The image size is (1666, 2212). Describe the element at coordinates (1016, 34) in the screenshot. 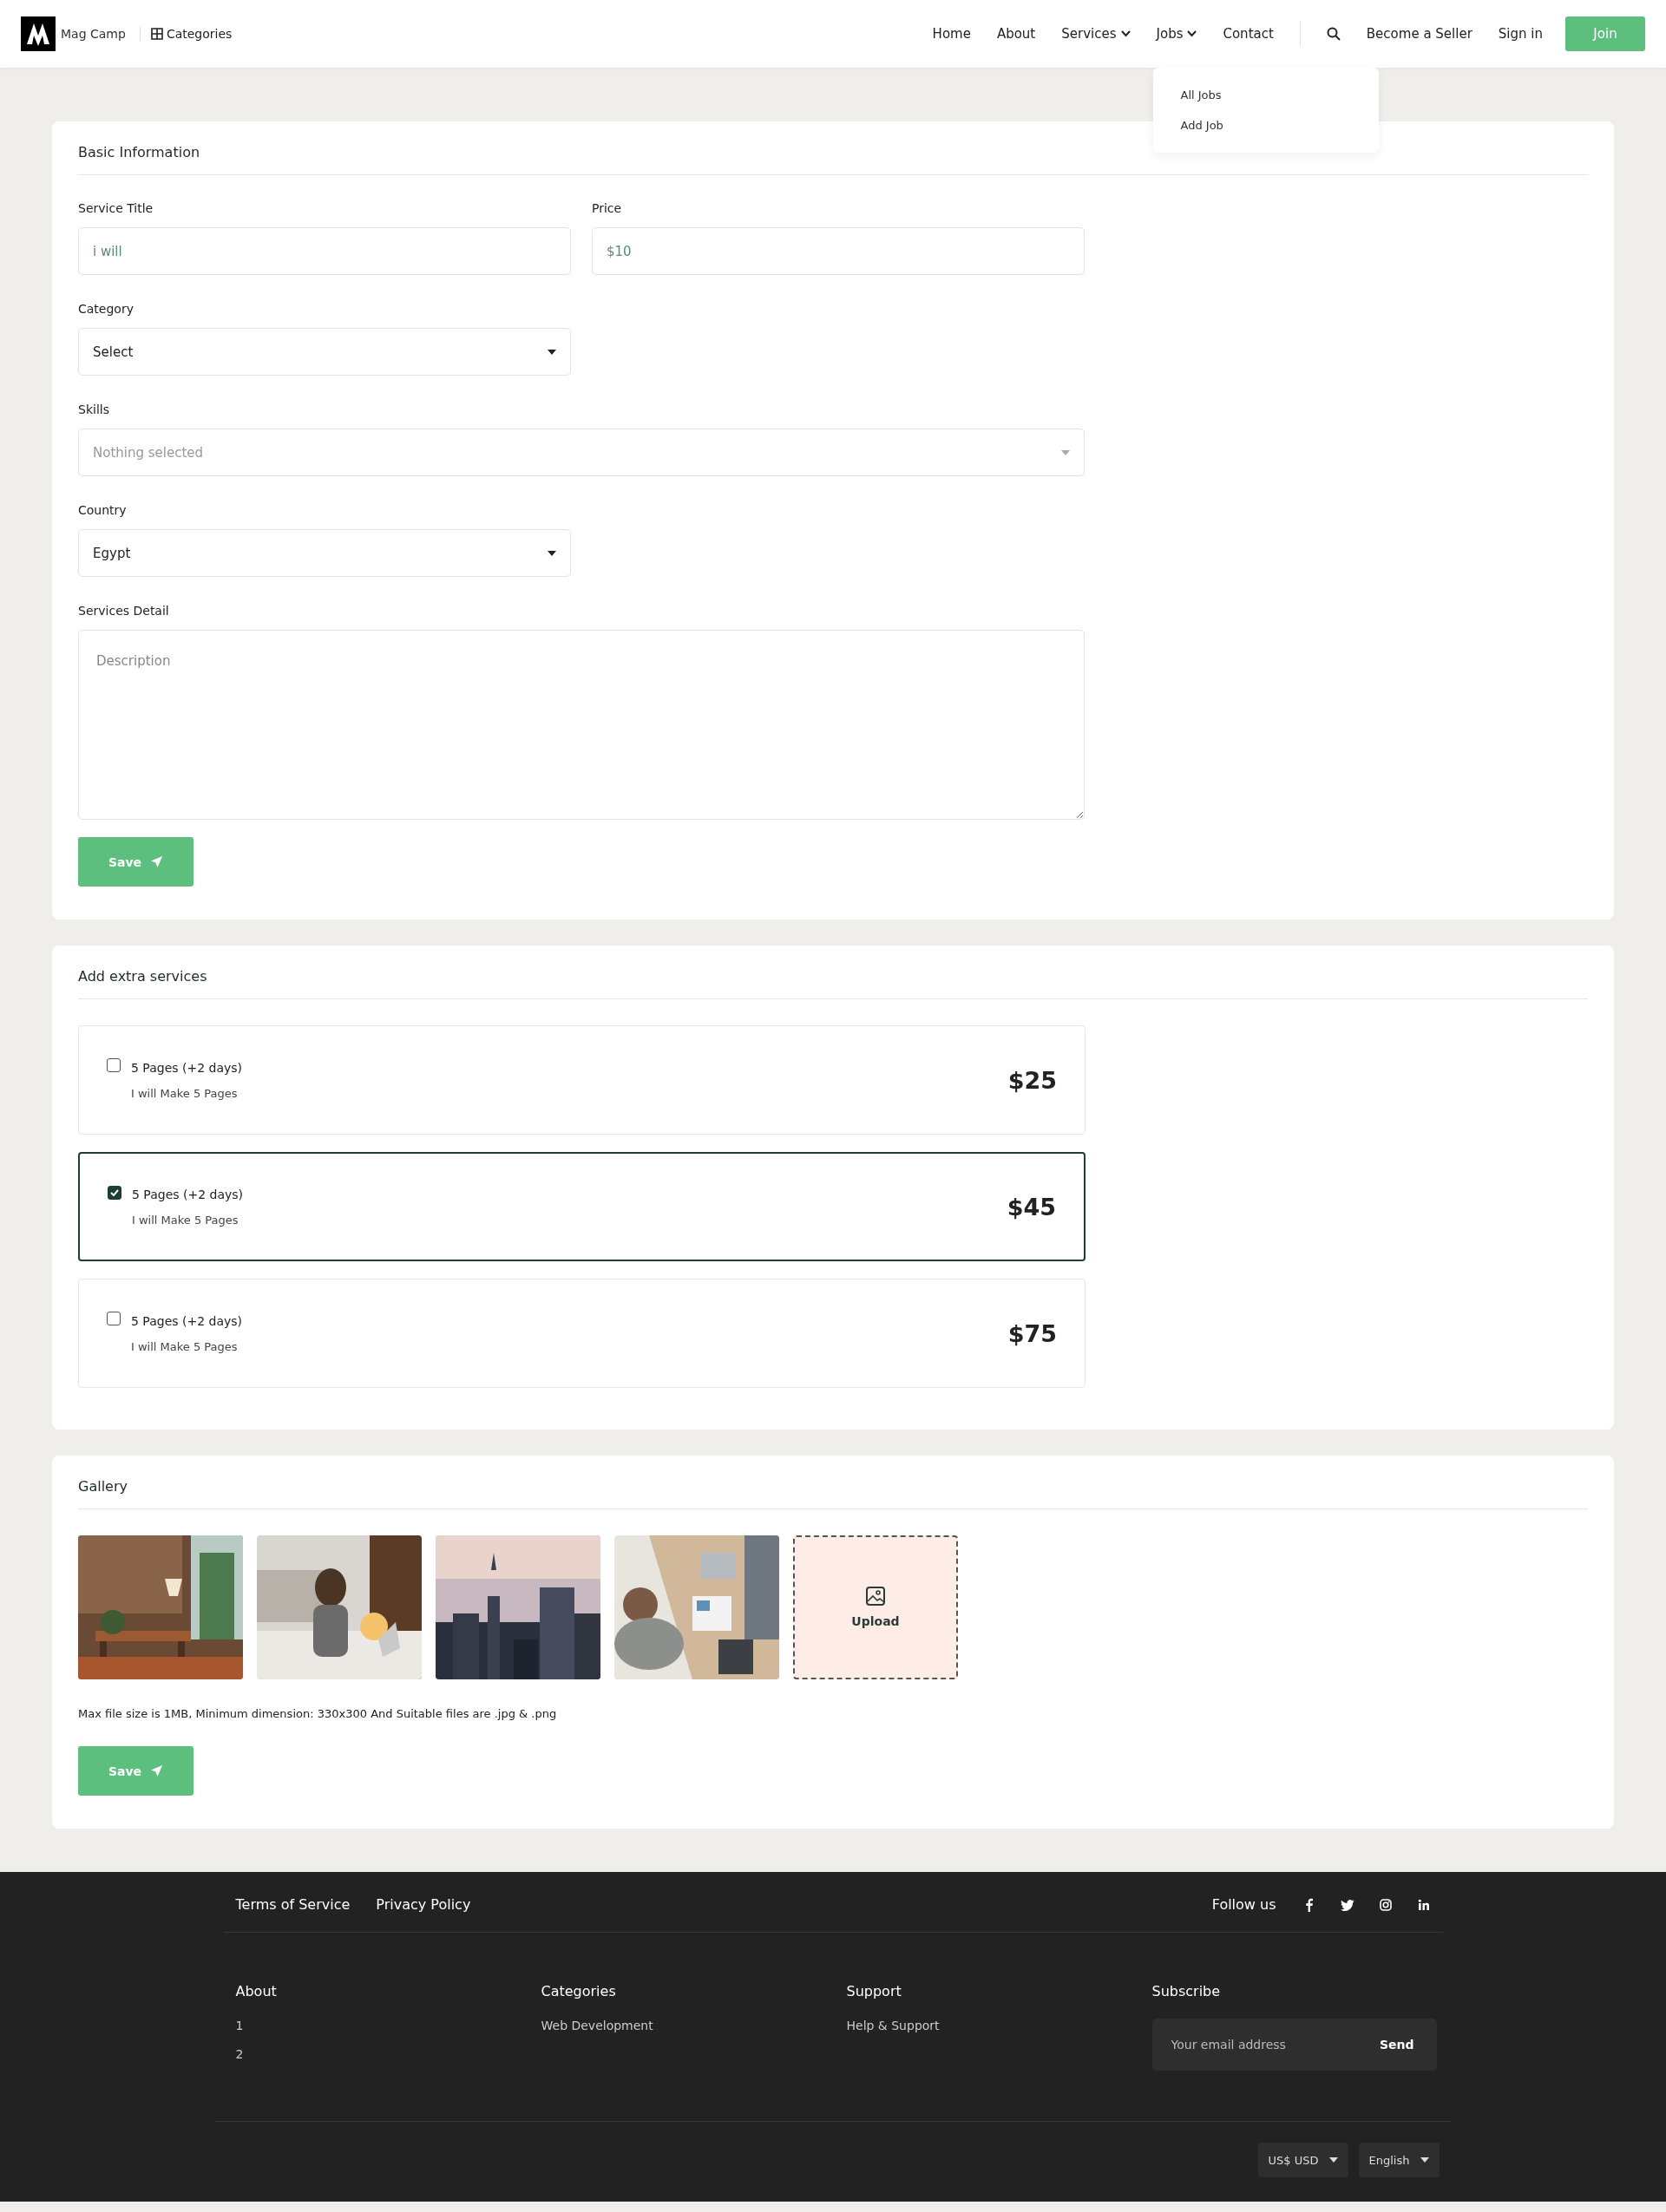

I see `nav-link: About` at that location.